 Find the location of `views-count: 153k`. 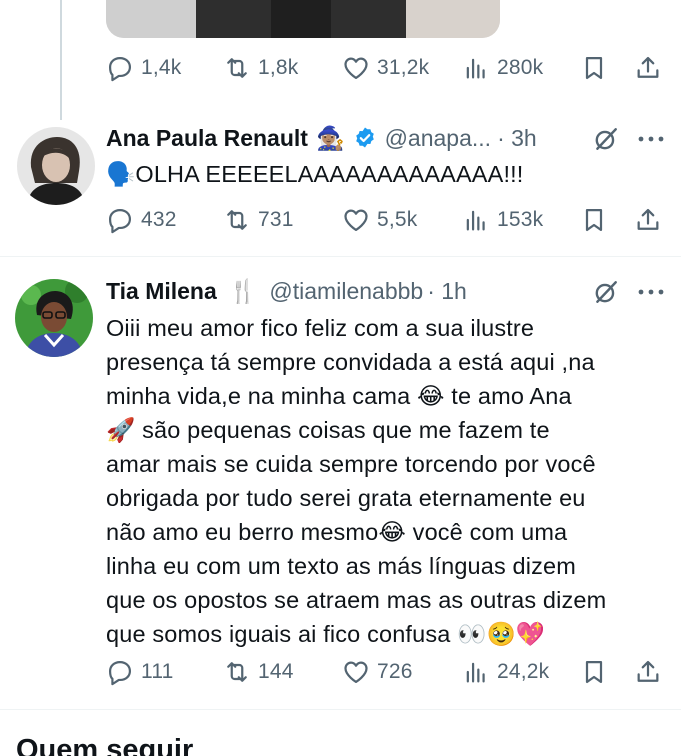

views-count: 153k is located at coordinates (520, 219).